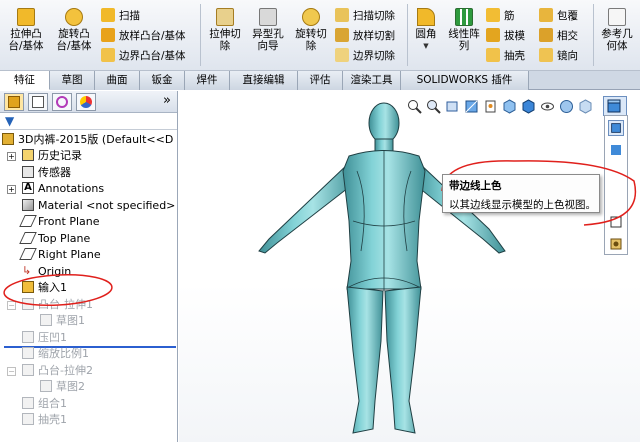 The image size is (640, 442). Describe the element at coordinates (88, 121) in the screenshot. I see `filter-bar: ▼` at that location.